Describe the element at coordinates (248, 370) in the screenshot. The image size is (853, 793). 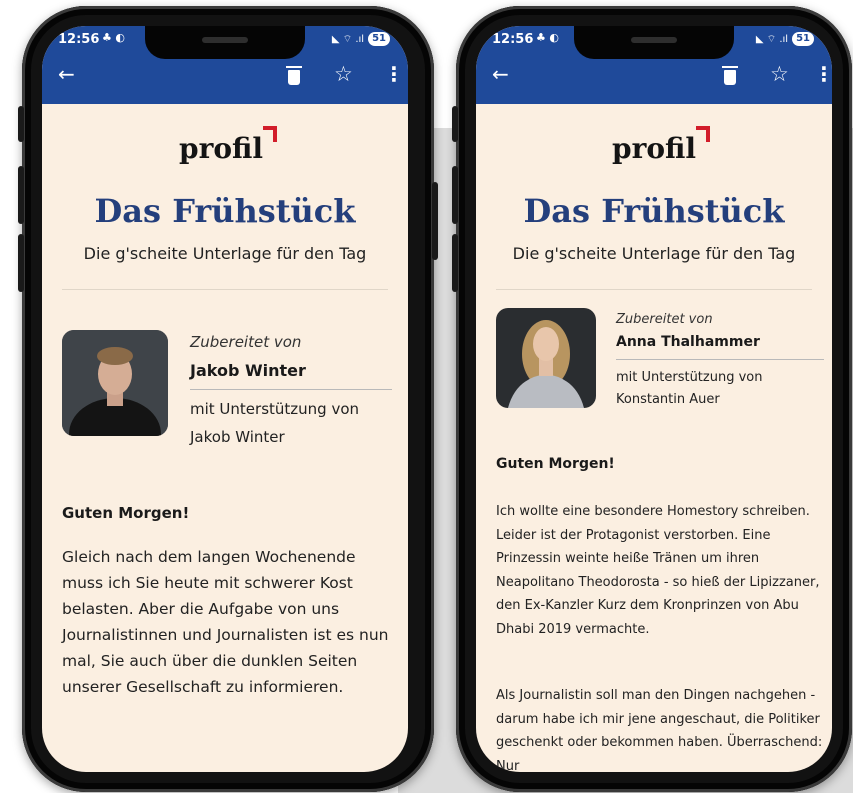
I see `author-name: Jakob Winter` at that location.